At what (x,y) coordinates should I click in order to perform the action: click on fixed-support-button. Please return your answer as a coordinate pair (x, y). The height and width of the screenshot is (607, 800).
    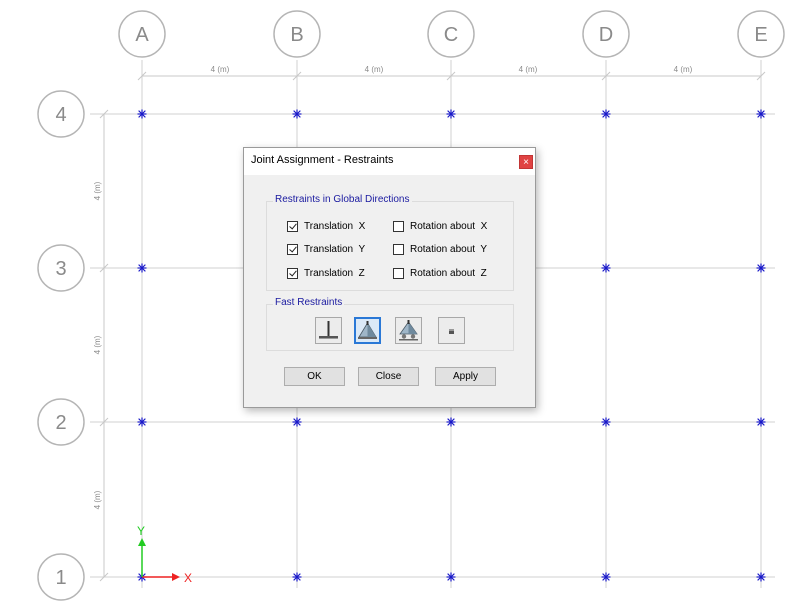
    Looking at the image, I should click on (328, 330).